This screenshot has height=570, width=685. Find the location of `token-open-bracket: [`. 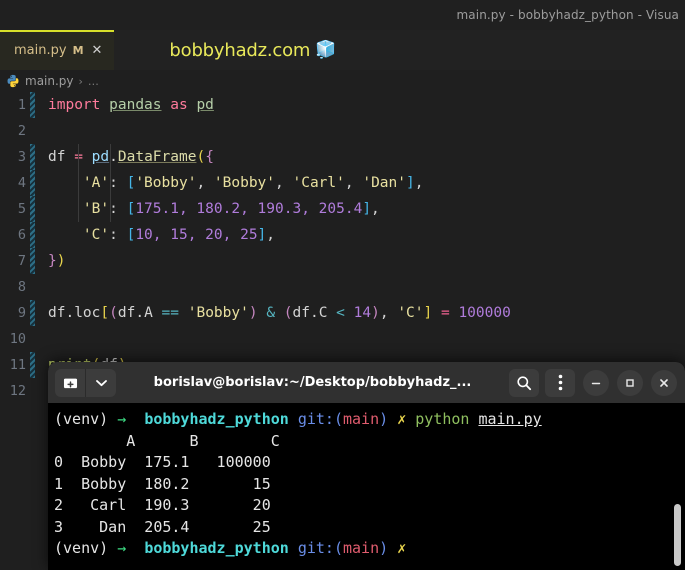

token-open-bracket: [ is located at coordinates (105, 313).